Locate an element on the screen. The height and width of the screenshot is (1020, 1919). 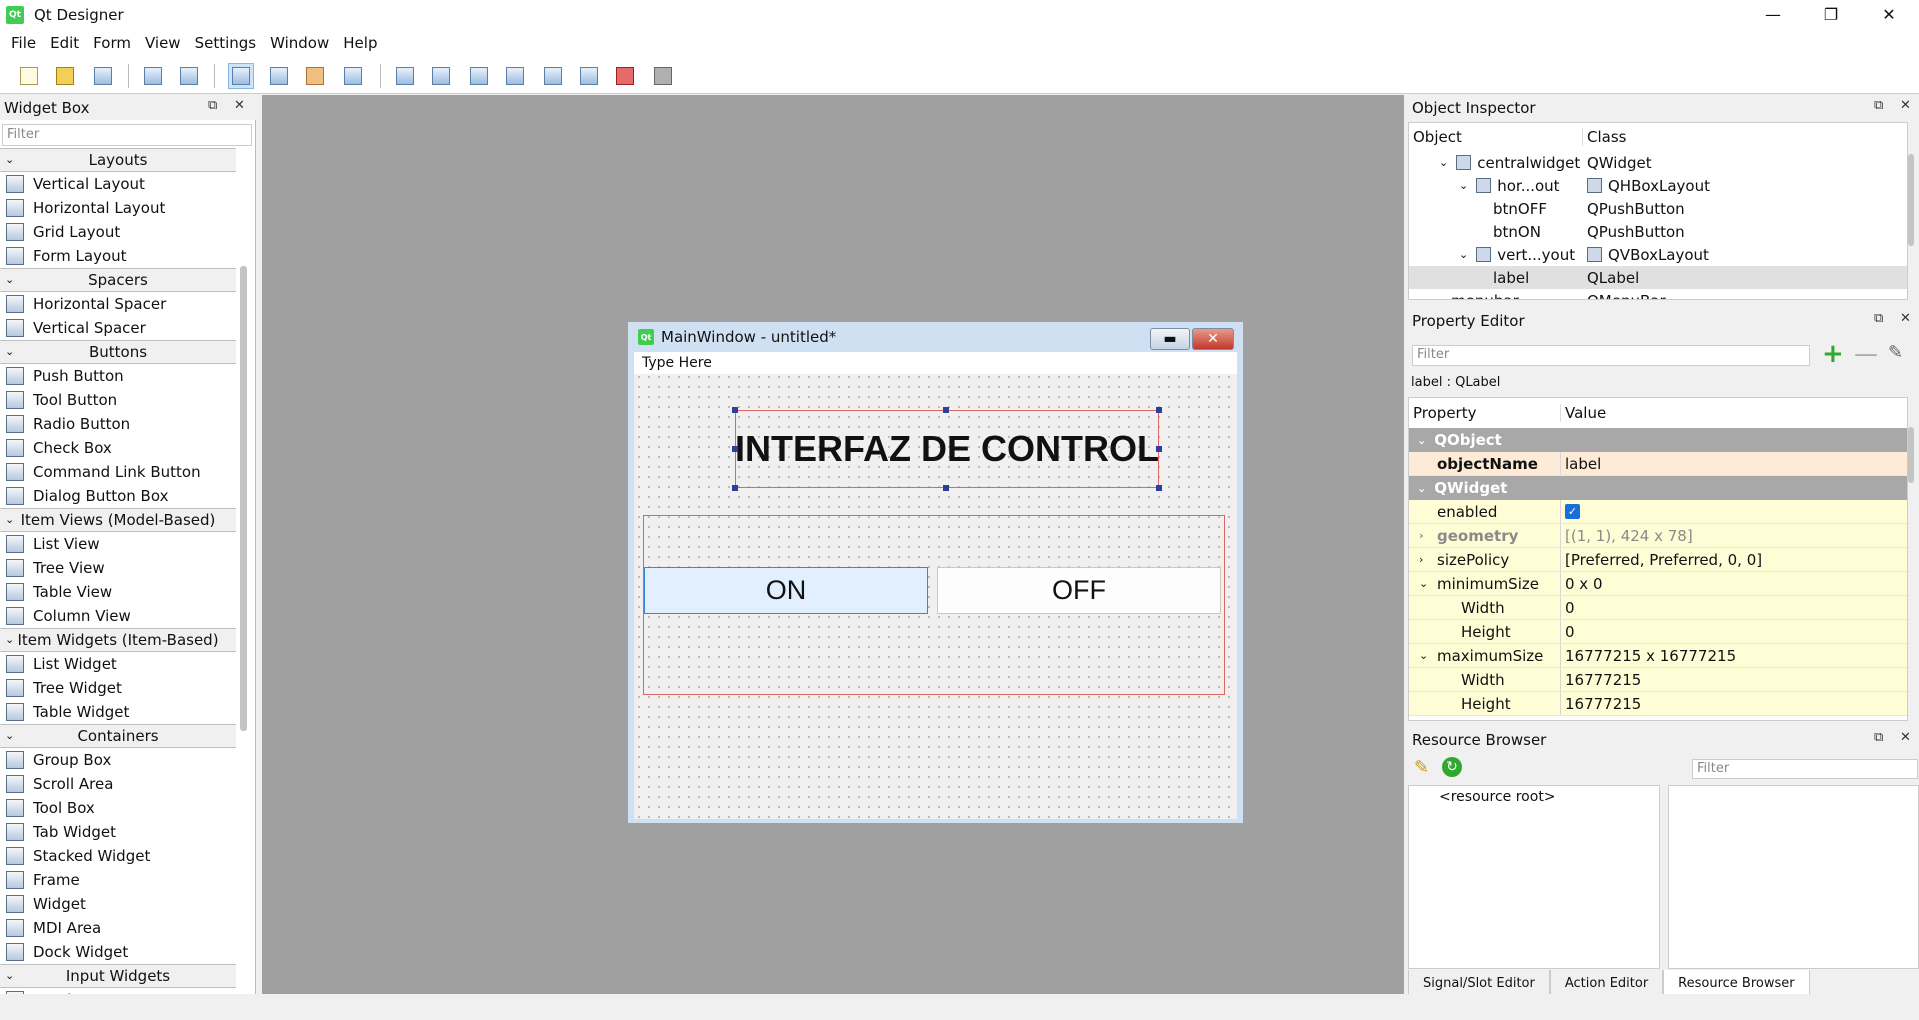
resource-filter-input: Filter is located at coordinates (1805, 769).